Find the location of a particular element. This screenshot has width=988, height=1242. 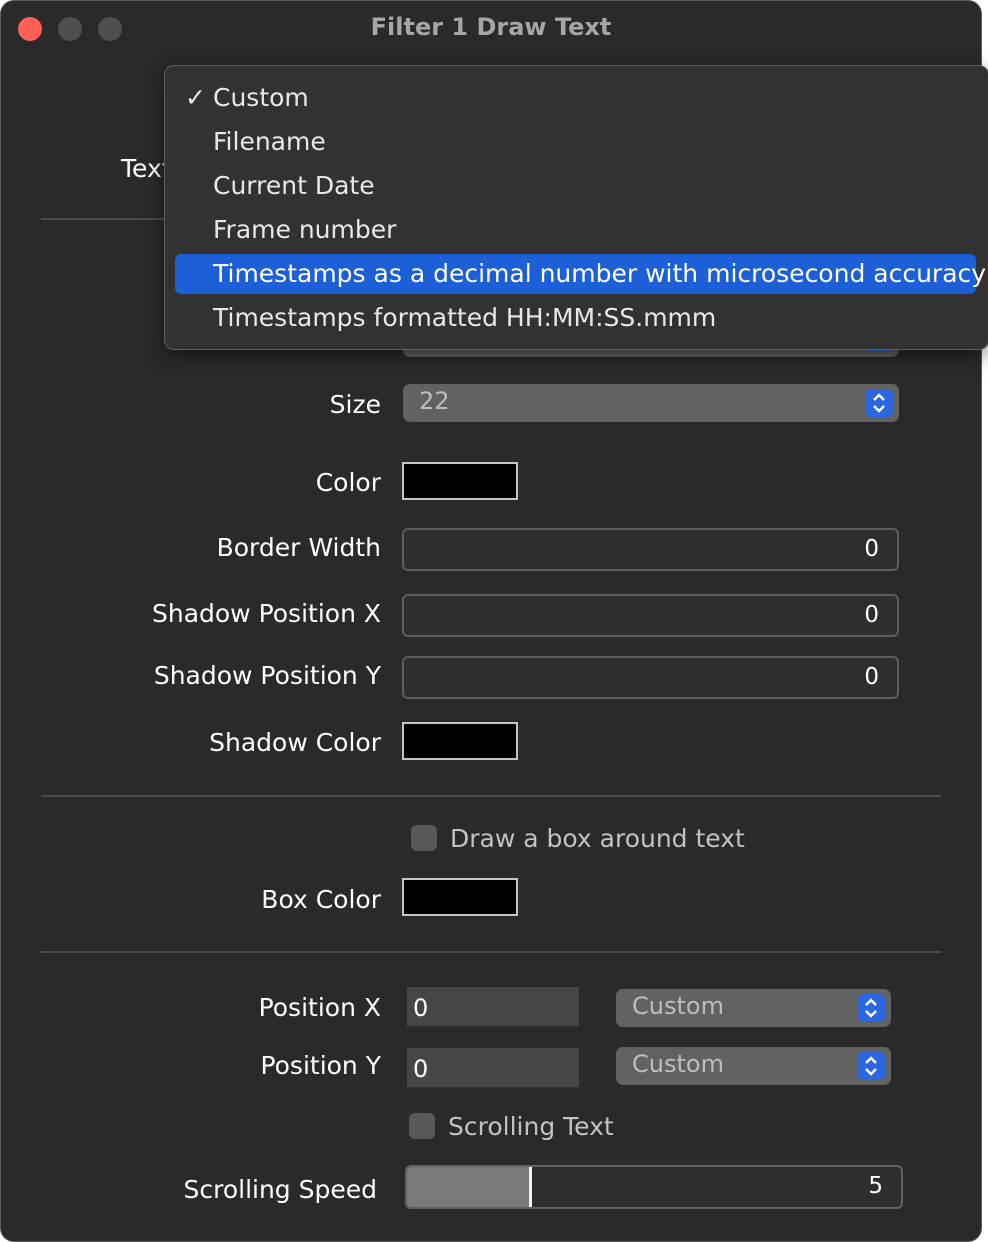

draw-box-label: Draw a box around text is located at coordinates (597, 838).